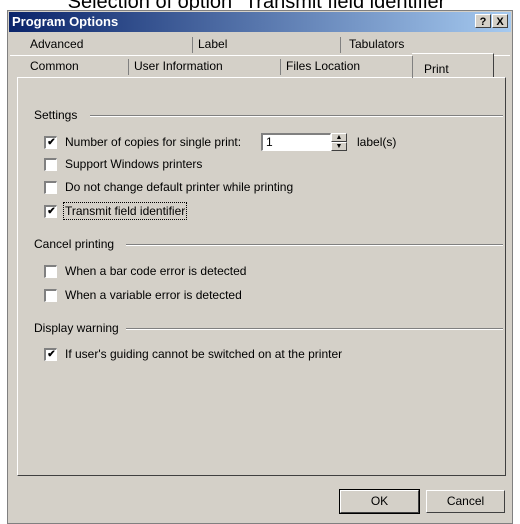 This screenshot has height=524, width=520. What do you see at coordinates (50, 354) in the screenshot?
I see `guiding-checkbox` at bounding box center [50, 354].